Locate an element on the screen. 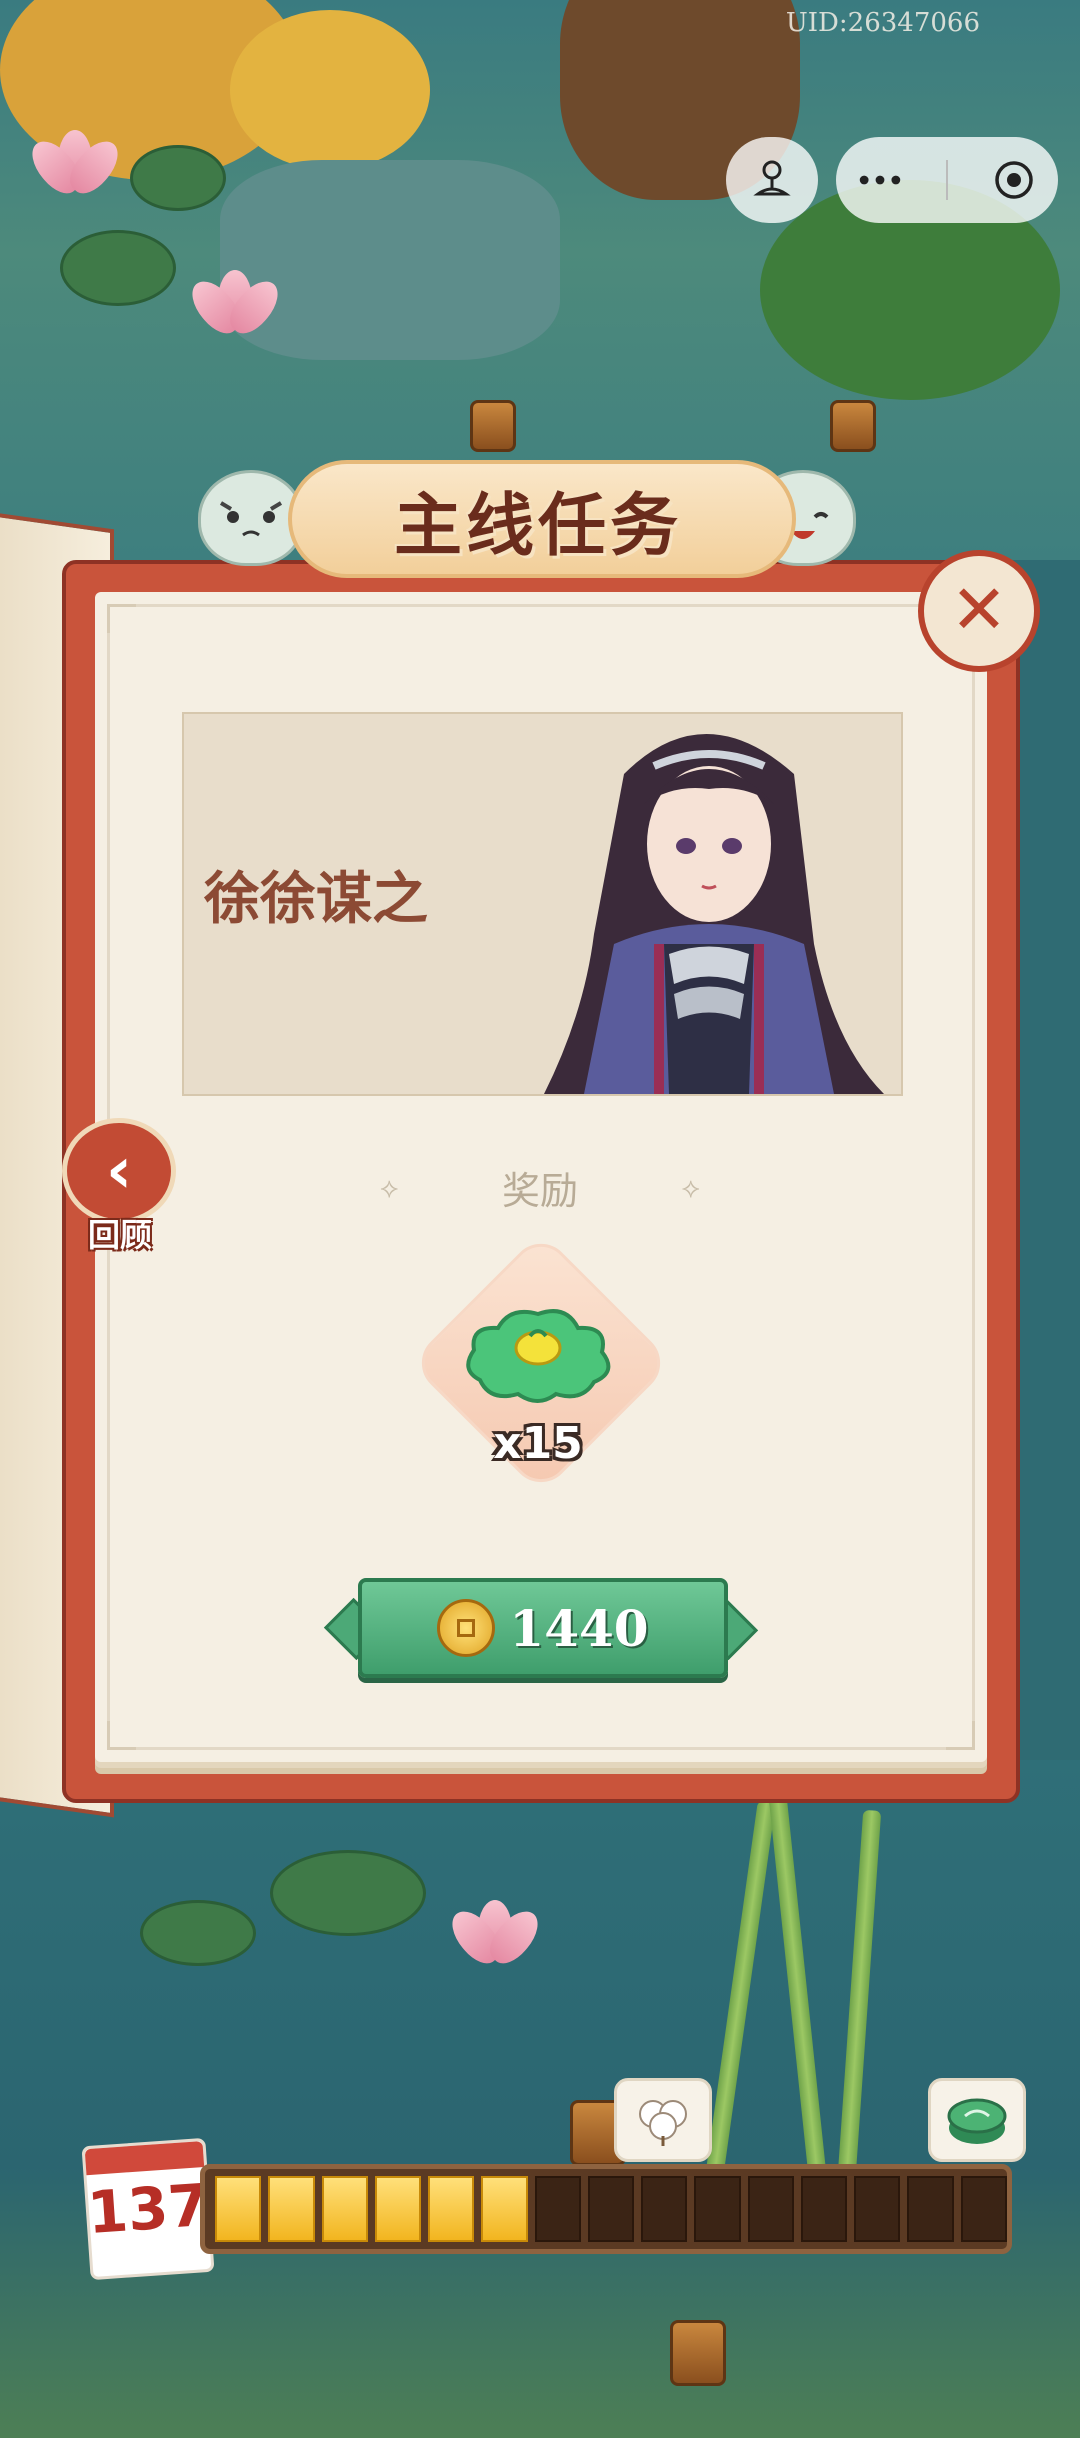 Image resolution: width=1080 pixels, height=2438 pixels. day-number: 137 is located at coordinates (148, 2209).